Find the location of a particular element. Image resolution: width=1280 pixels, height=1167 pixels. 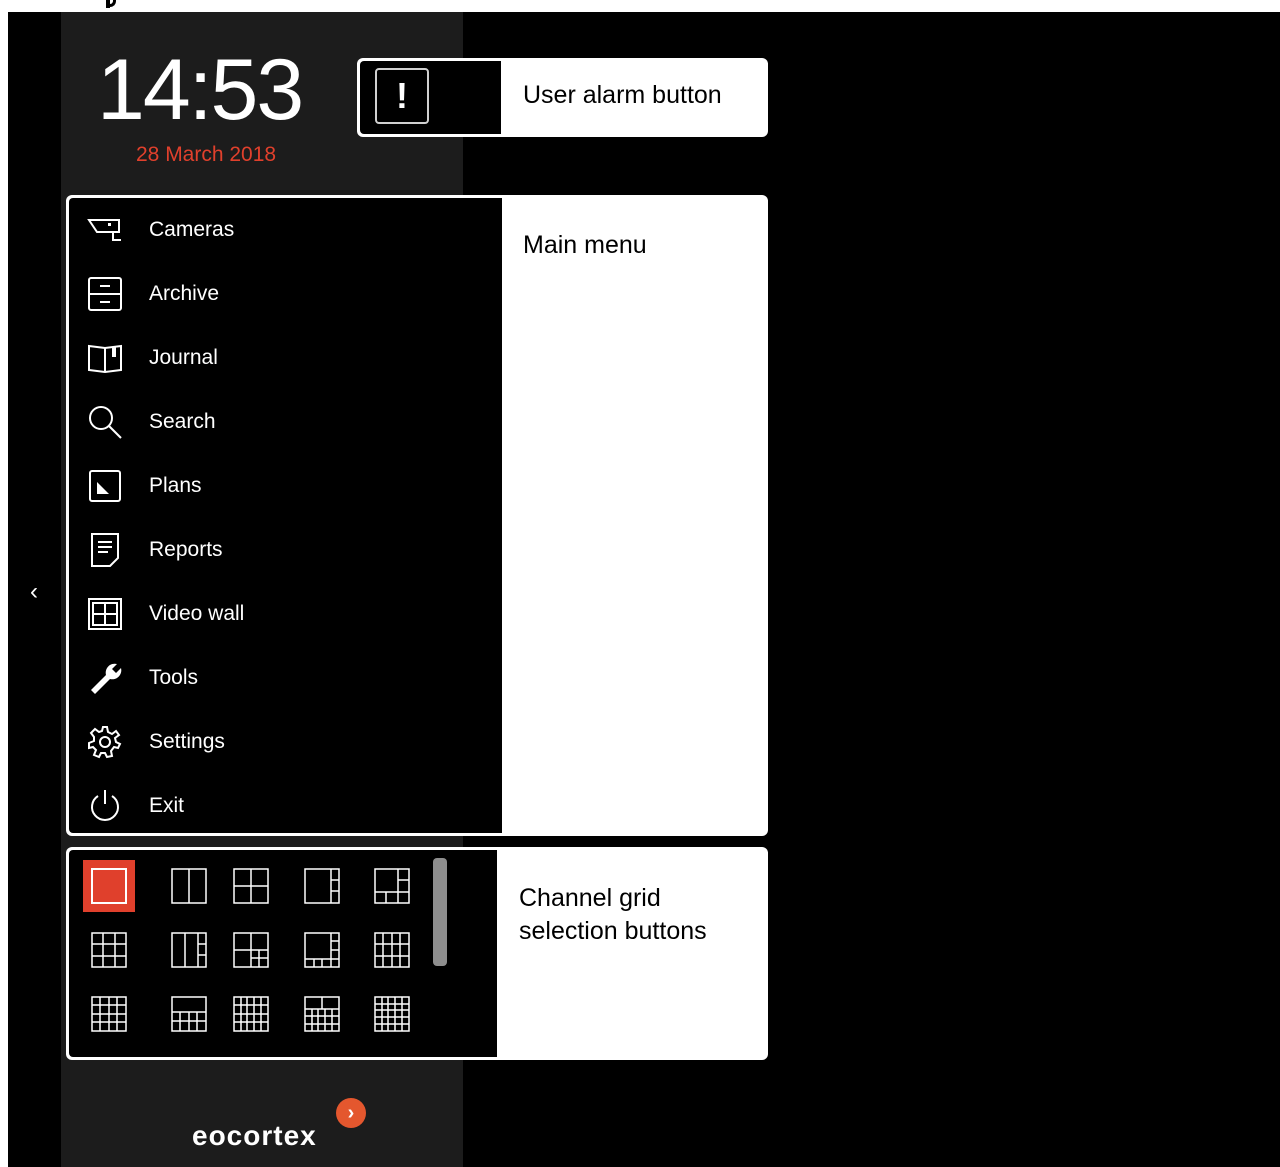

menu-label-video-wall: Video wall is located at coordinates (197, 613).